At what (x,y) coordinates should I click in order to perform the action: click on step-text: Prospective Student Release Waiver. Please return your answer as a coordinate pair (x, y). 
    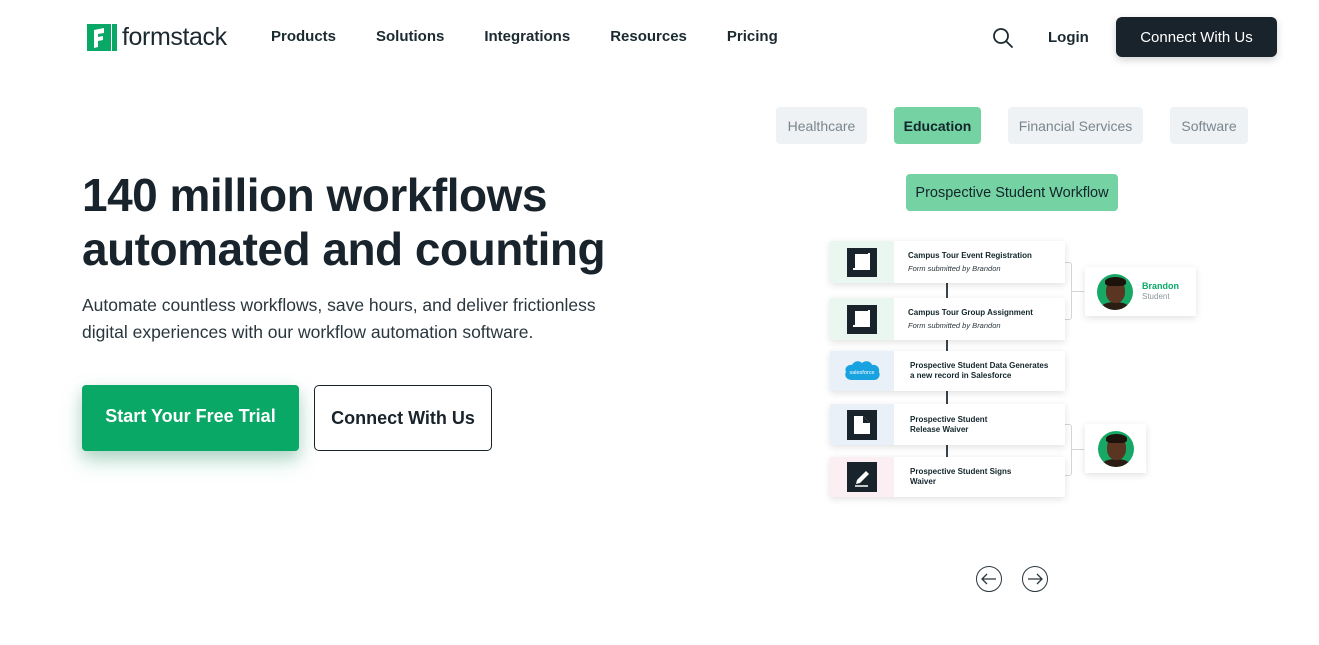
    Looking at the image, I should click on (940, 424).